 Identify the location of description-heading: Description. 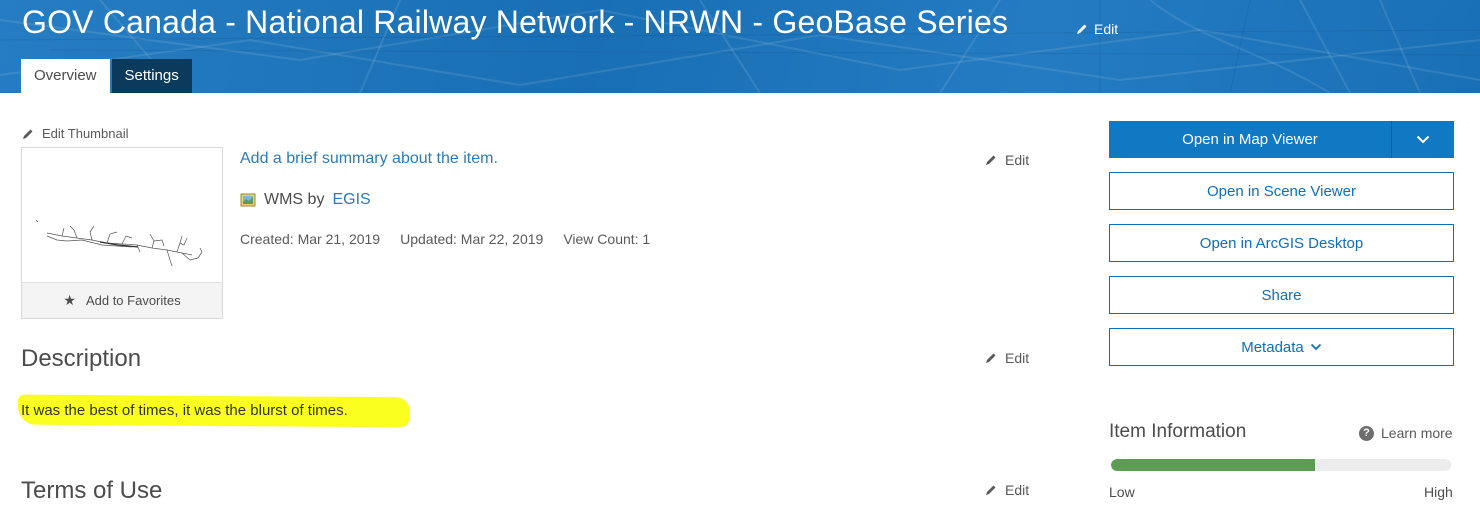
(81, 358).